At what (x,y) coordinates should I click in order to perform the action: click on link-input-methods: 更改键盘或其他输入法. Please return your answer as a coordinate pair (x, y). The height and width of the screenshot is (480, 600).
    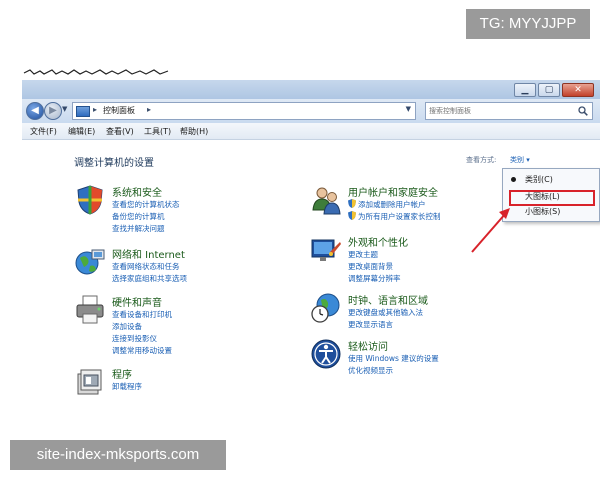
    Looking at the image, I should click on (385, 312).